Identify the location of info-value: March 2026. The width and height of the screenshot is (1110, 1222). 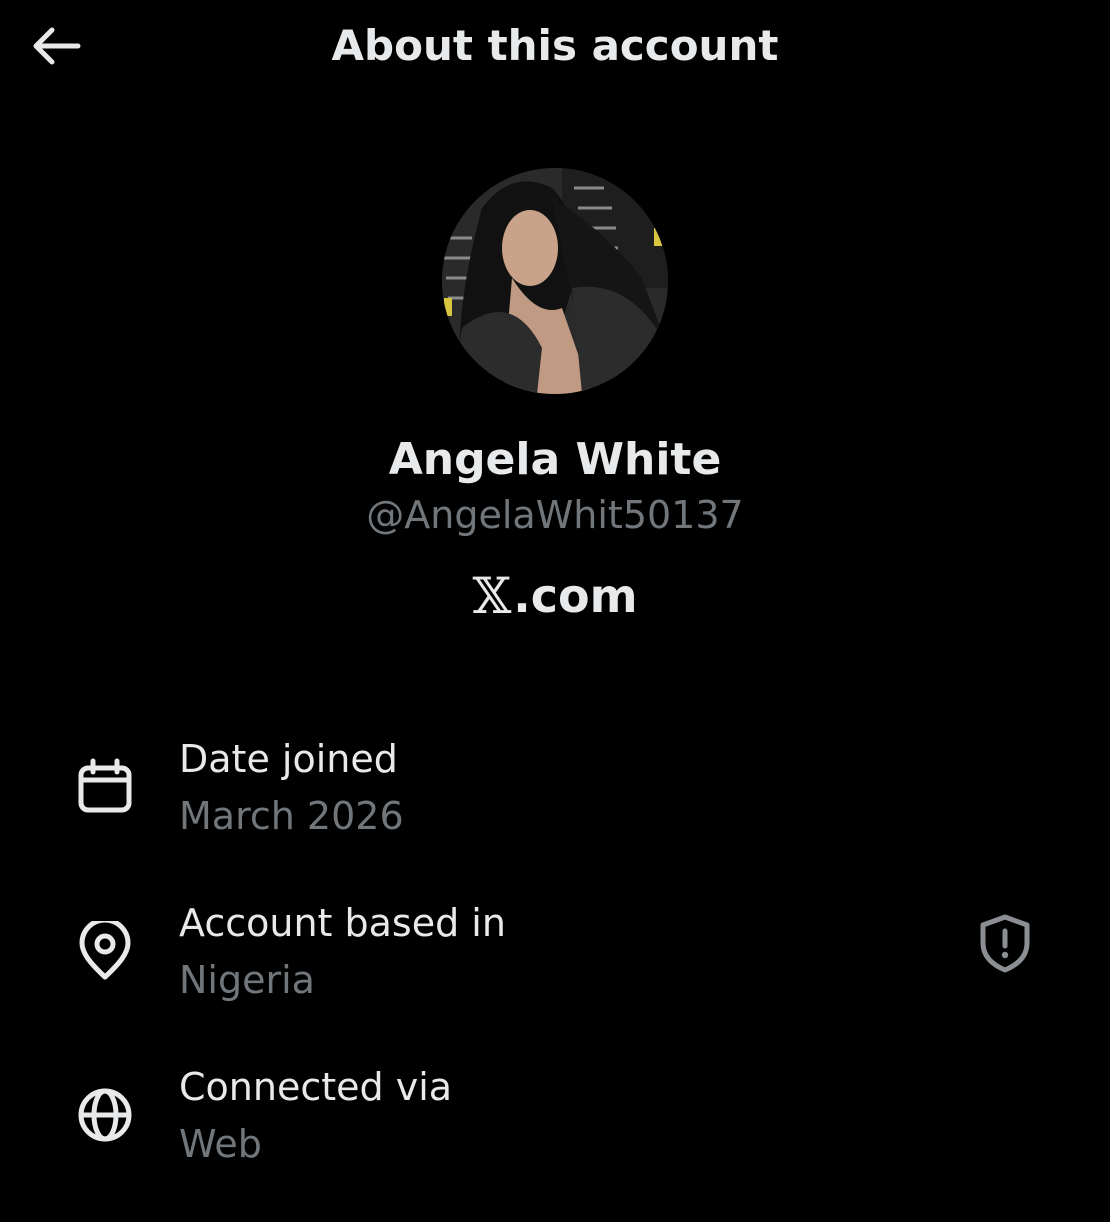
(291, 816).